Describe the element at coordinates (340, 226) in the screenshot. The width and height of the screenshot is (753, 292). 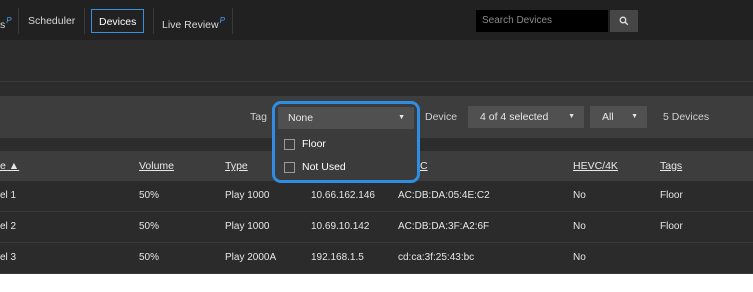
I see `cell-ip: 10.69.10.142` at that location.